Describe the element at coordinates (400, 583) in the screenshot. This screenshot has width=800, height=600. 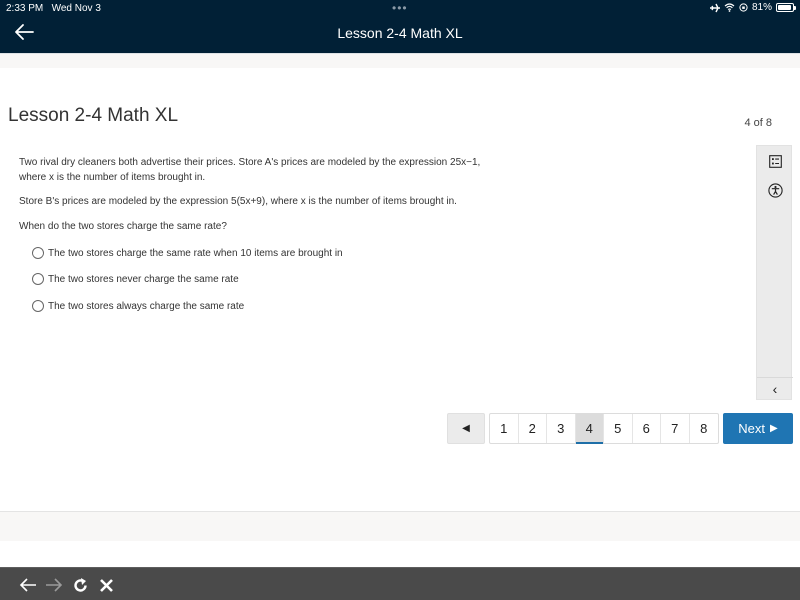
I see `browser-toolbar` at that location.